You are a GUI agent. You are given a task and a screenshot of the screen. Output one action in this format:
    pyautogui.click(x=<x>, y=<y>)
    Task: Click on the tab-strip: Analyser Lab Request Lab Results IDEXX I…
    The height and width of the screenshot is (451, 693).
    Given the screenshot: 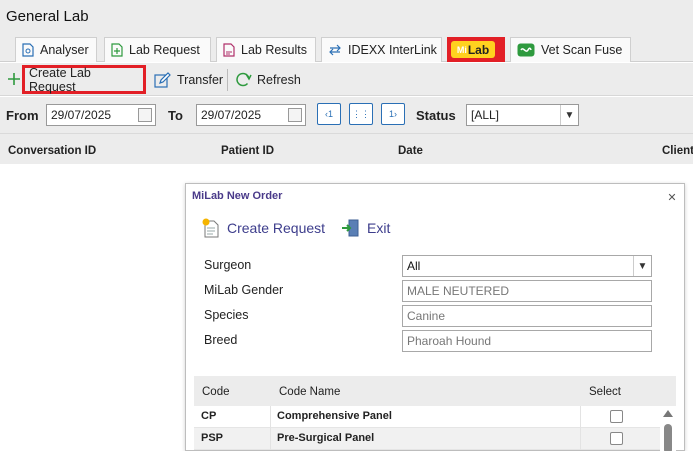 What is the action you would take?
    pyautogui.click(x=346, y=49)
    